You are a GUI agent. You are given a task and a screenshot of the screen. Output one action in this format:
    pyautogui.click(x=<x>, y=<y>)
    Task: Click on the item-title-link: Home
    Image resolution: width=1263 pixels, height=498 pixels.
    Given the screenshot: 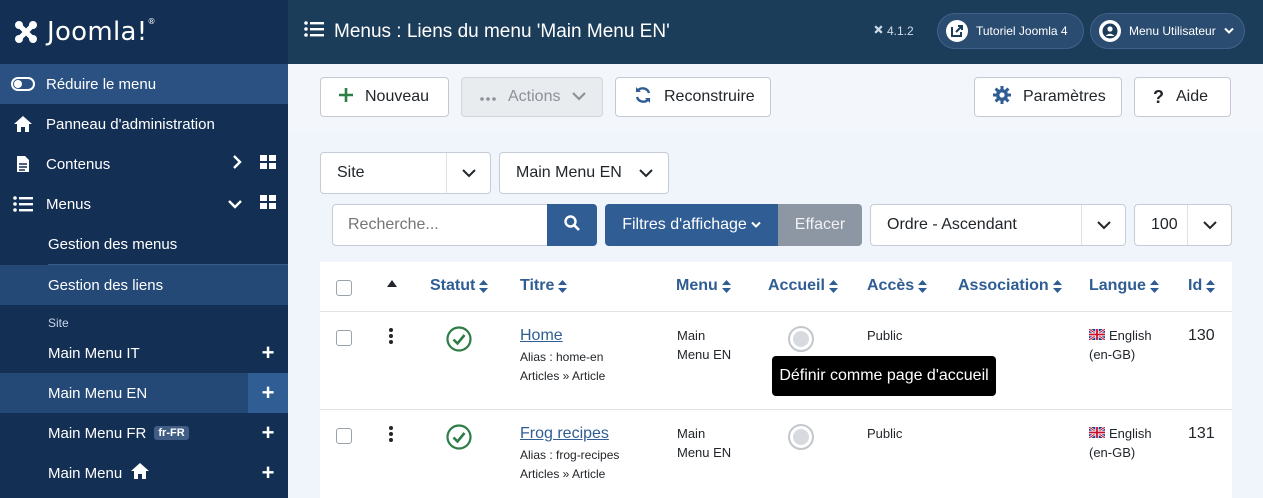 What is the action you would take?
    pyautogui.click(x=541, y=335)
    